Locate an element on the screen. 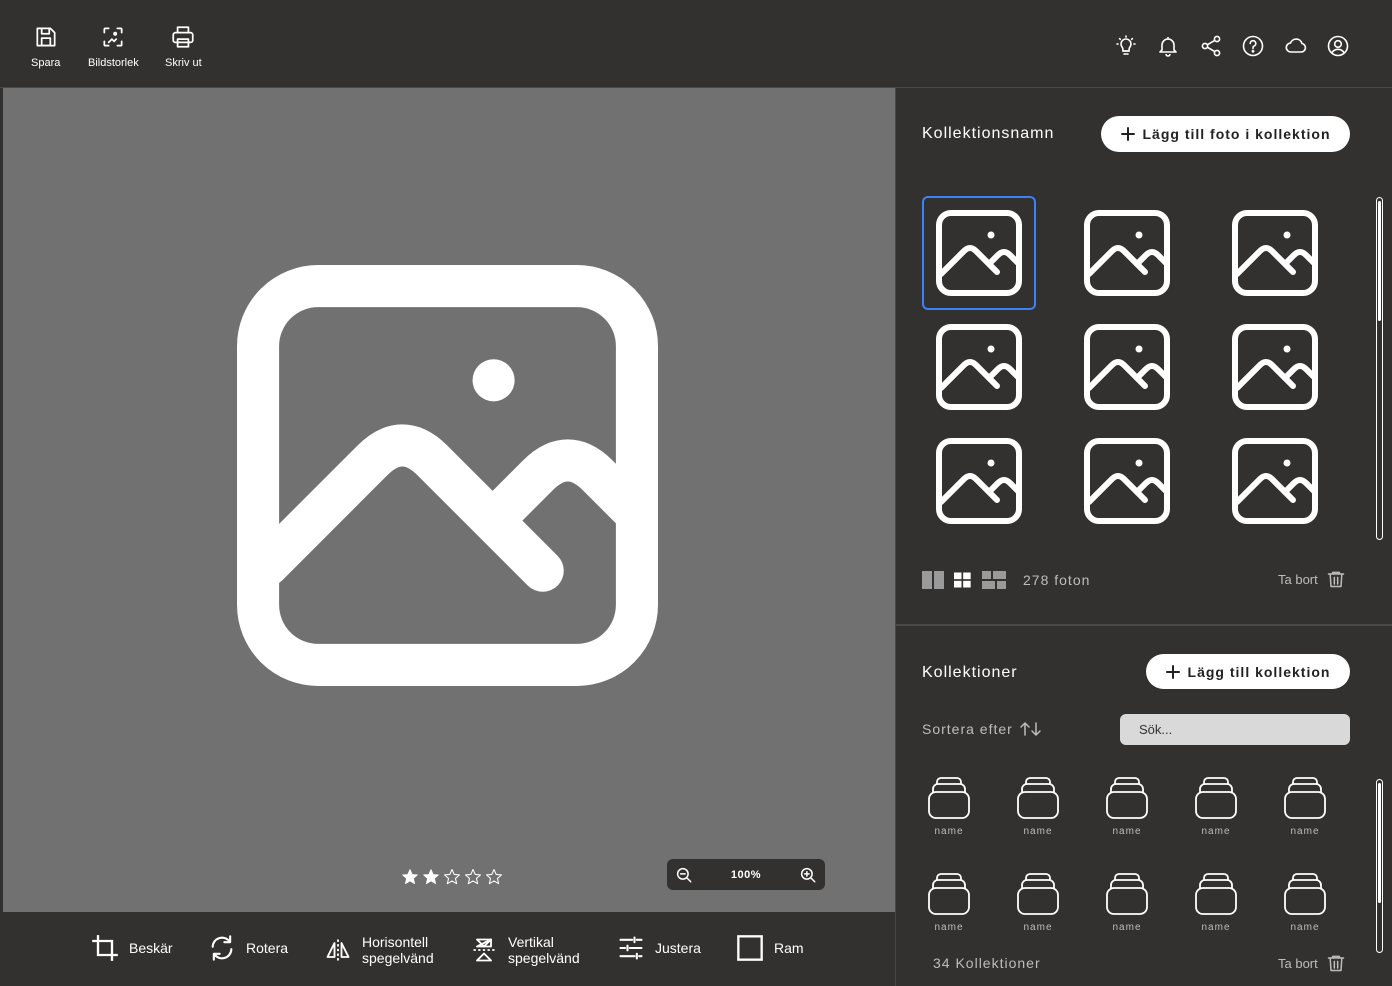  printer-icon is located at coordinates (183, 37).